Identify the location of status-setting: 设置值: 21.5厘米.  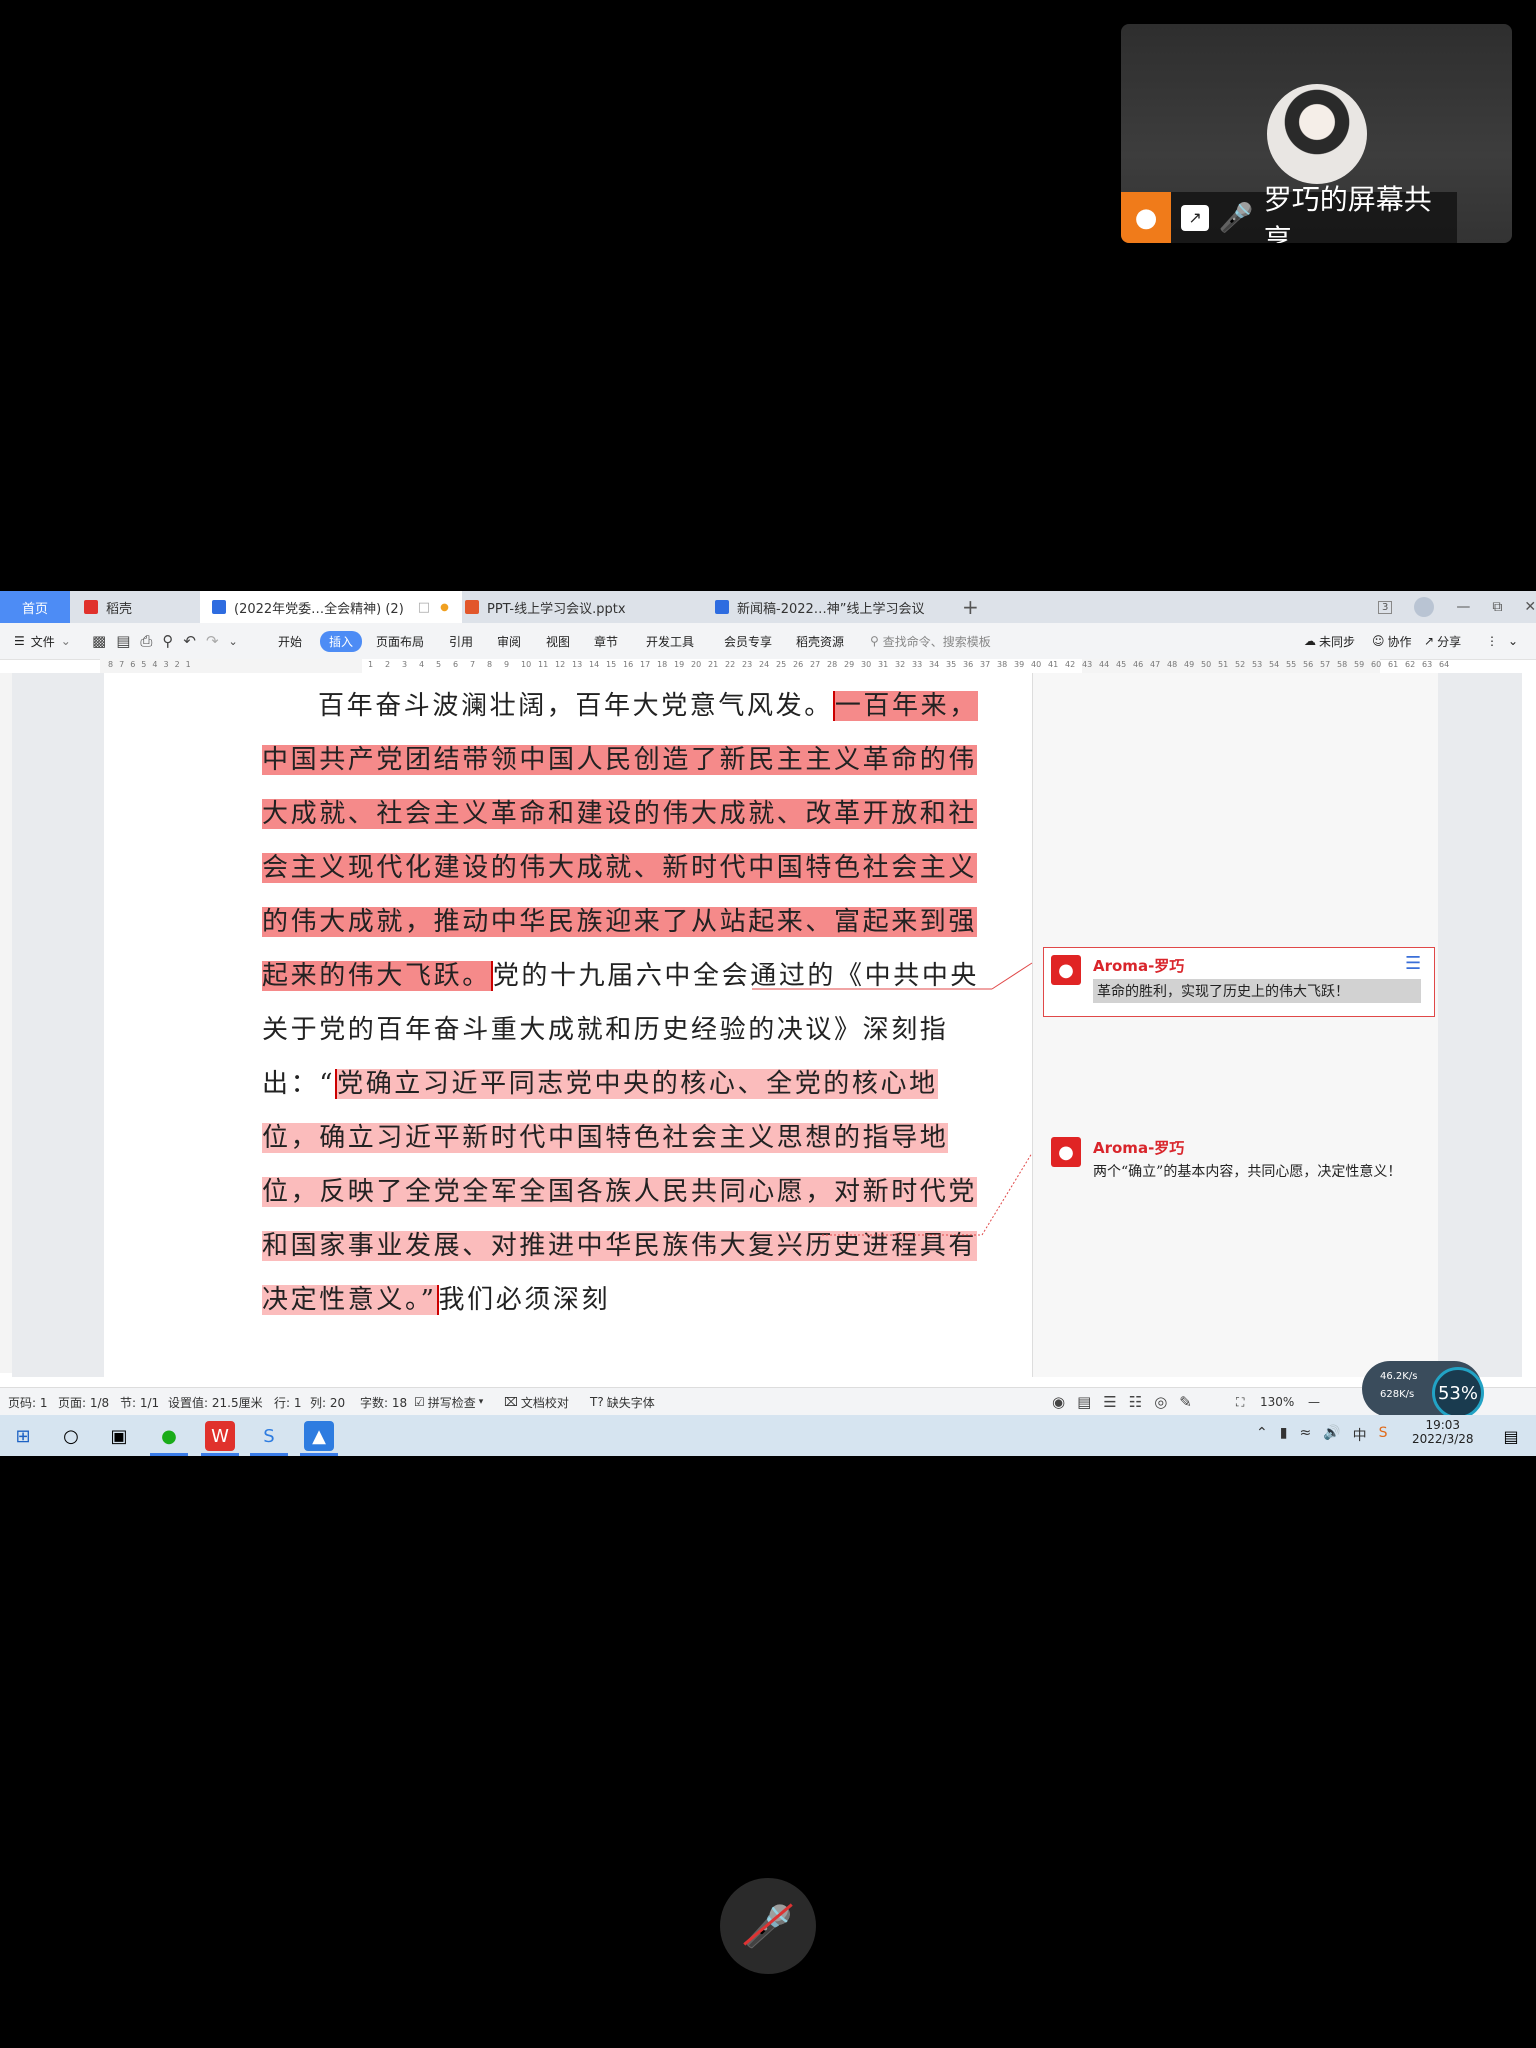
(215, 1402).